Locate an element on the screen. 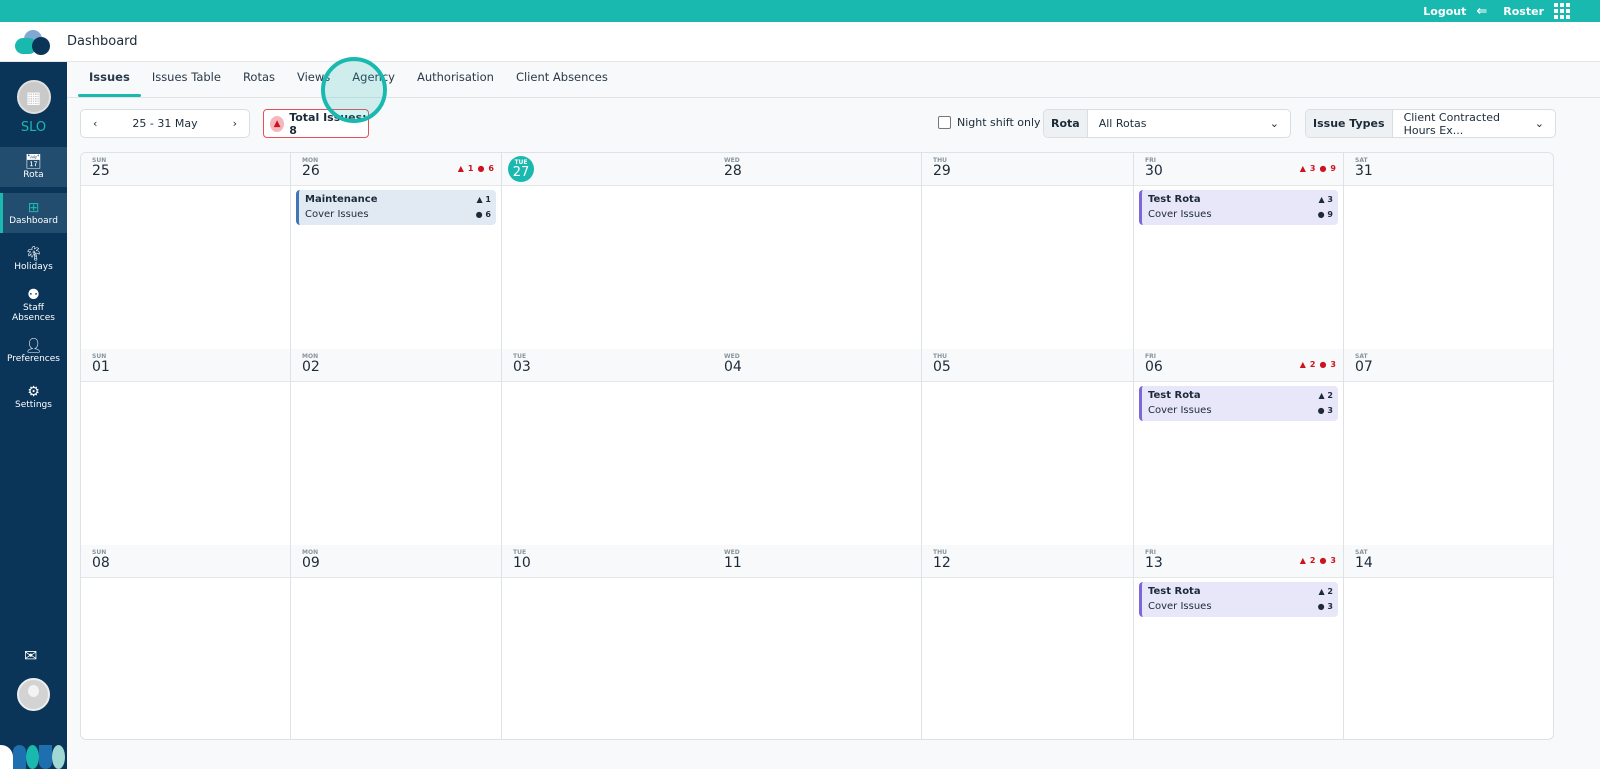  day-header: THU 05 is located at coordinates (1027, 365).